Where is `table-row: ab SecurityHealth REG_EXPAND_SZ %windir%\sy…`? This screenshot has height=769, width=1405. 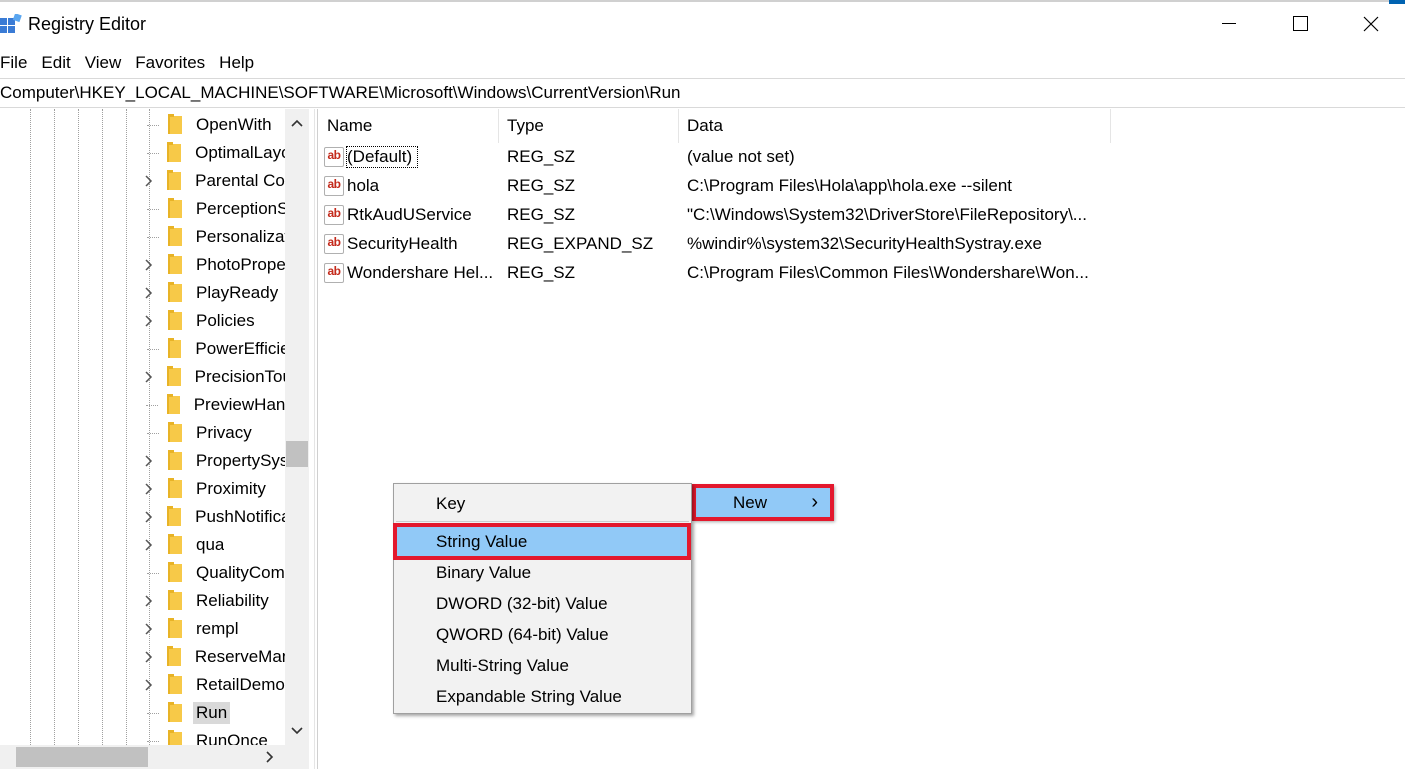
table-row: ab SecurityHealth REG_EXPAND_SZ %windir%\sy… is located at coordinates (719, 243).